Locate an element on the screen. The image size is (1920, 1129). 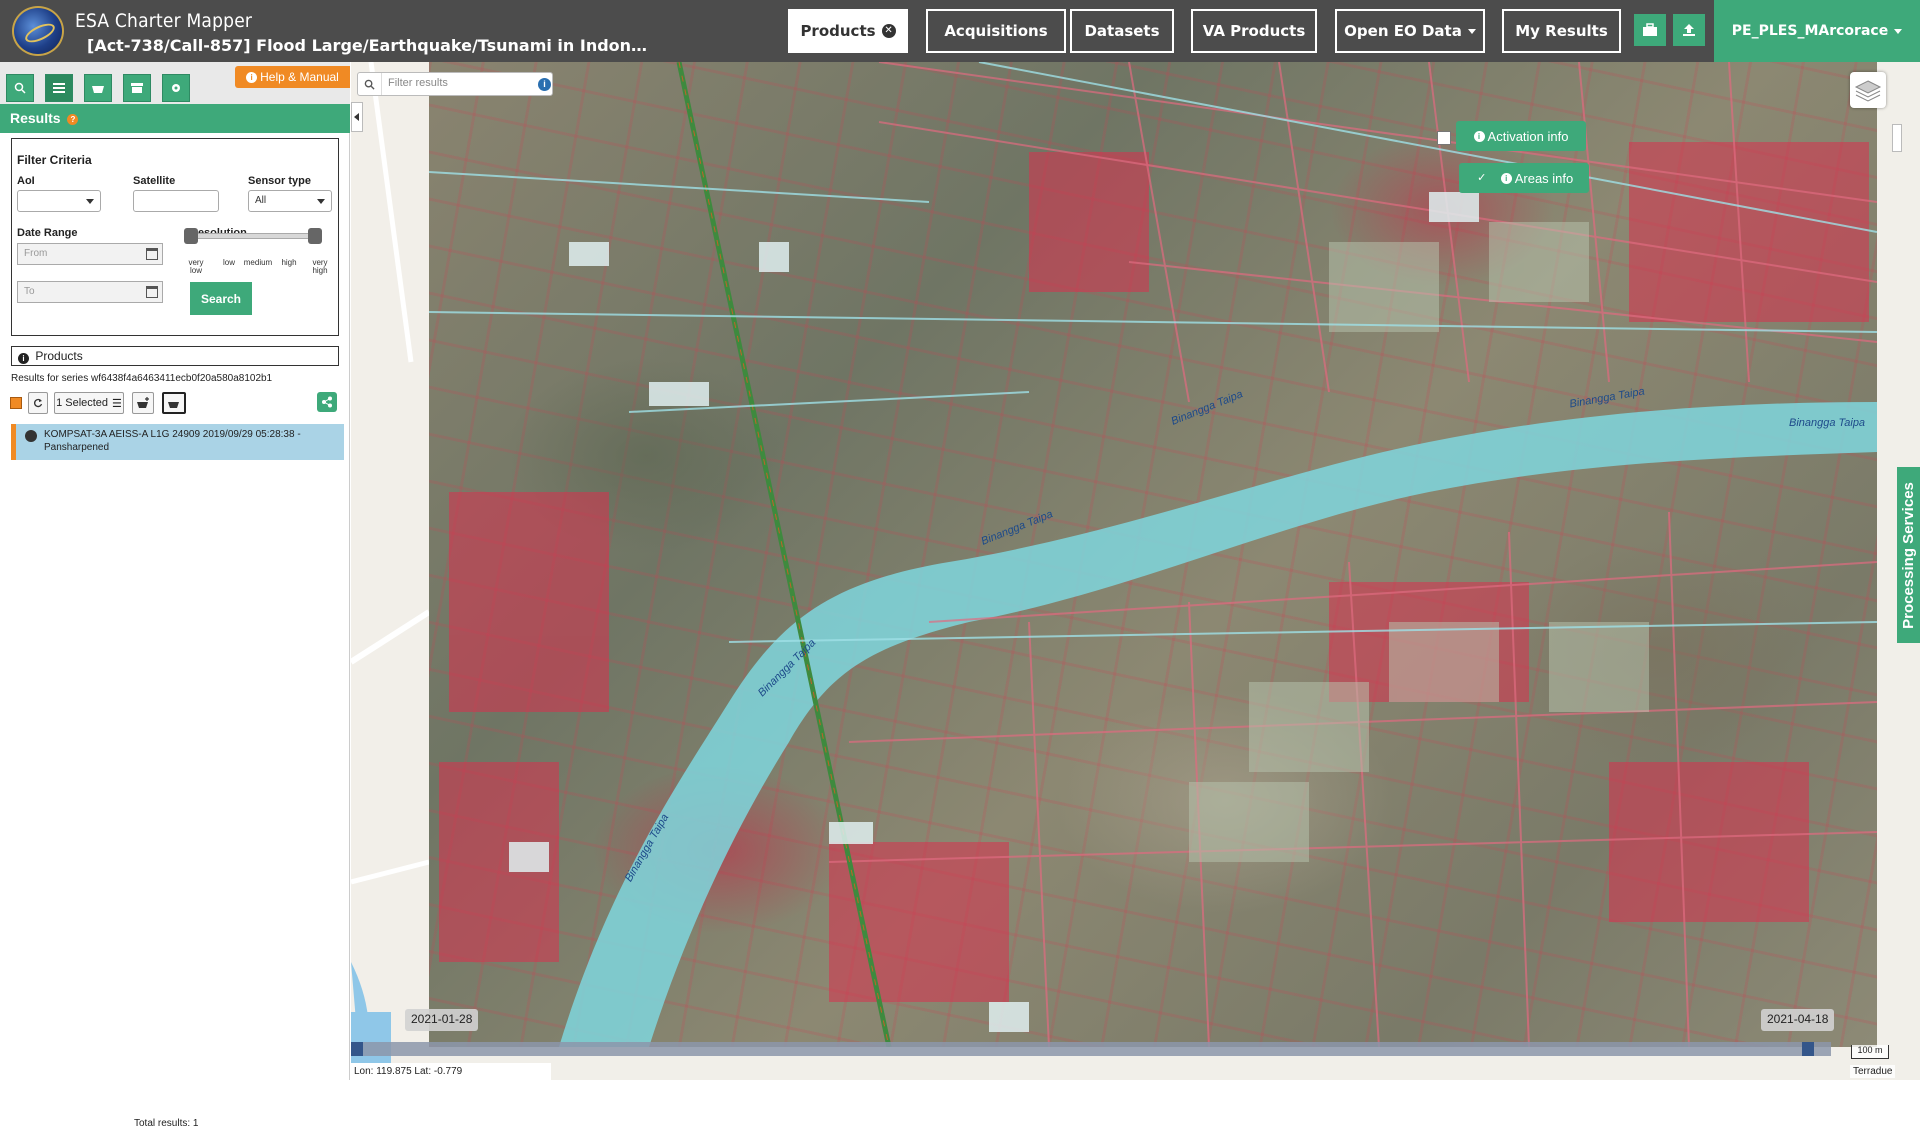
selected-count: 1 Selected is located at coordinates (82, 403).